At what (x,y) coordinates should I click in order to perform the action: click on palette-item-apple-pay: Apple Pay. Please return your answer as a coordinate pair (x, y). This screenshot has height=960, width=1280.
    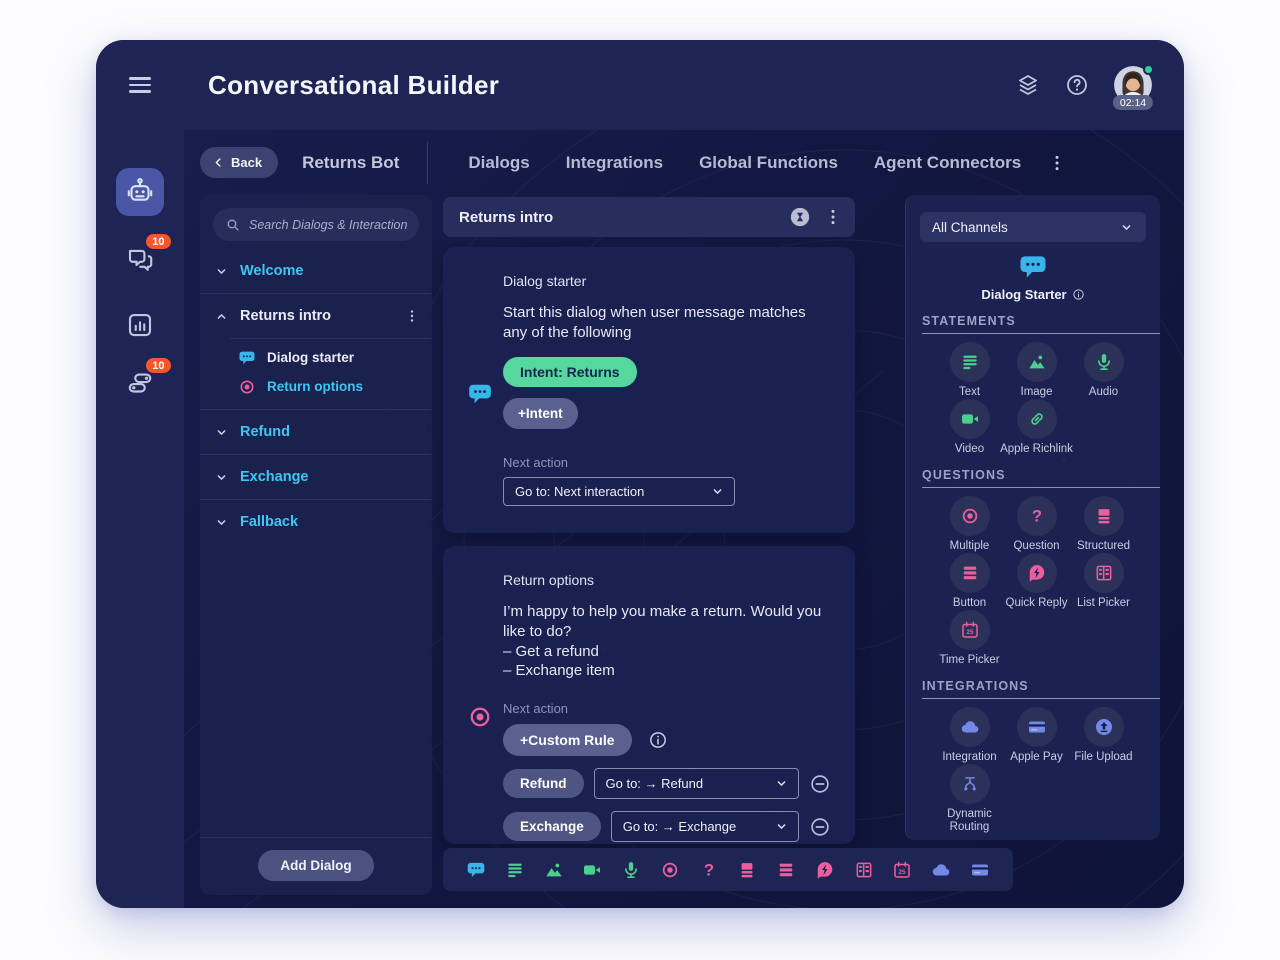
    Looking at the image, I should click on (1036, 735).